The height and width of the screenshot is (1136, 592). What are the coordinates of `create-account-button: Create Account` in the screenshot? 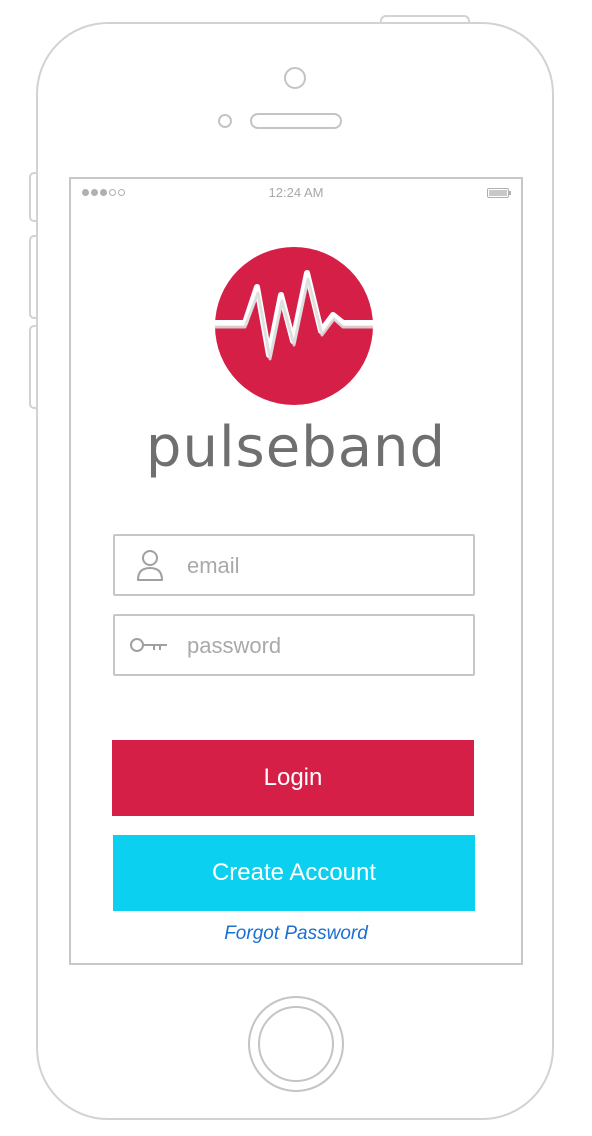 It's located at (294, 873).